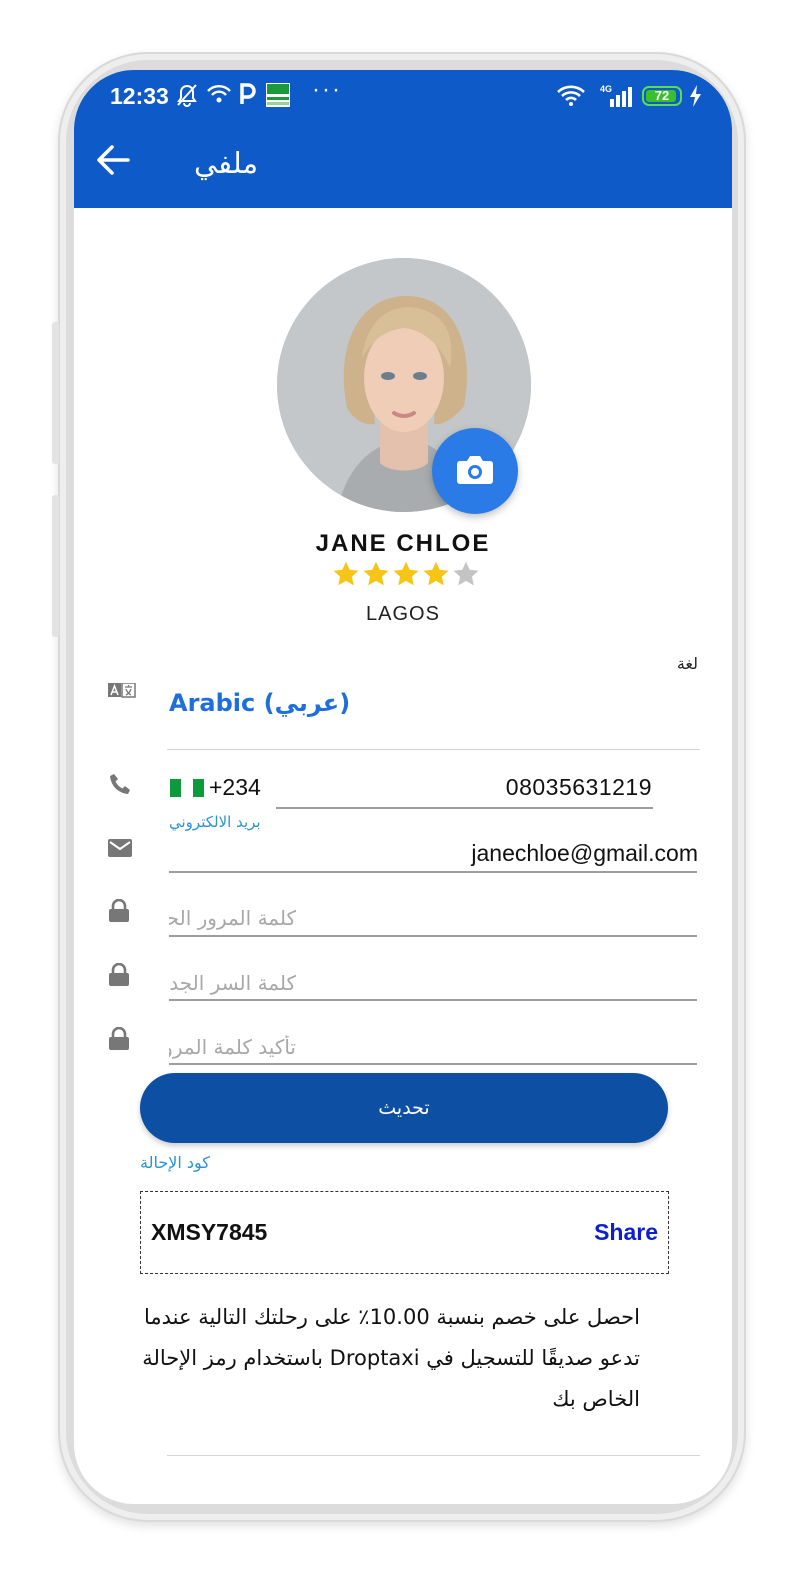 The width and height of the screenshot is (800, 1574). What do you see at coordinates (433, 983) in the screenshot?
I see `new-password-field` at bounding box center [433, 983].